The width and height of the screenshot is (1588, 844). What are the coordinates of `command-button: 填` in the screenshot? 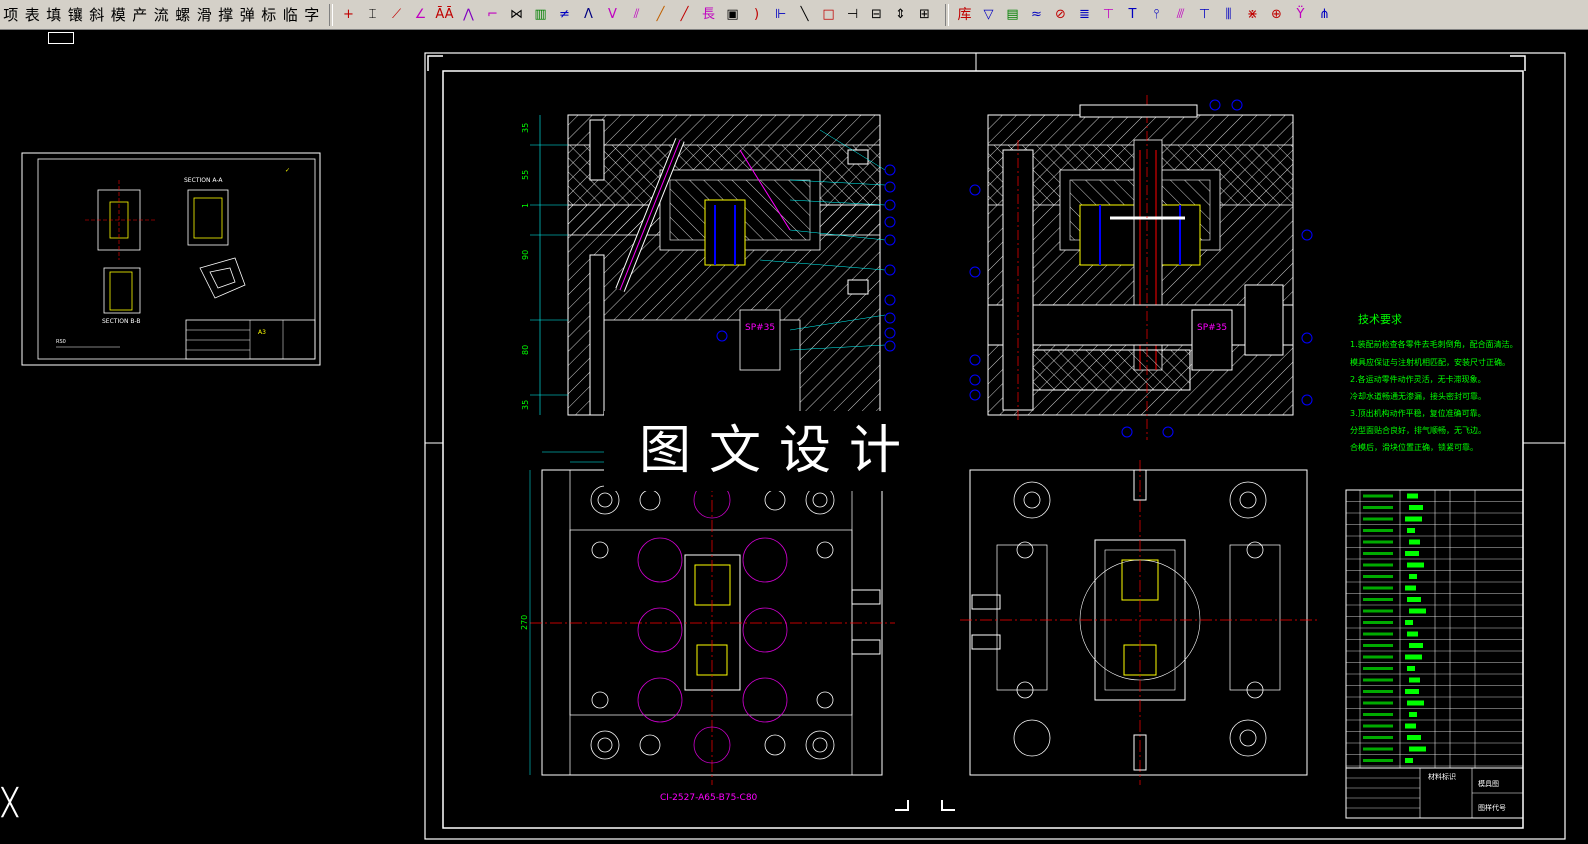 It's located at (54, 15).